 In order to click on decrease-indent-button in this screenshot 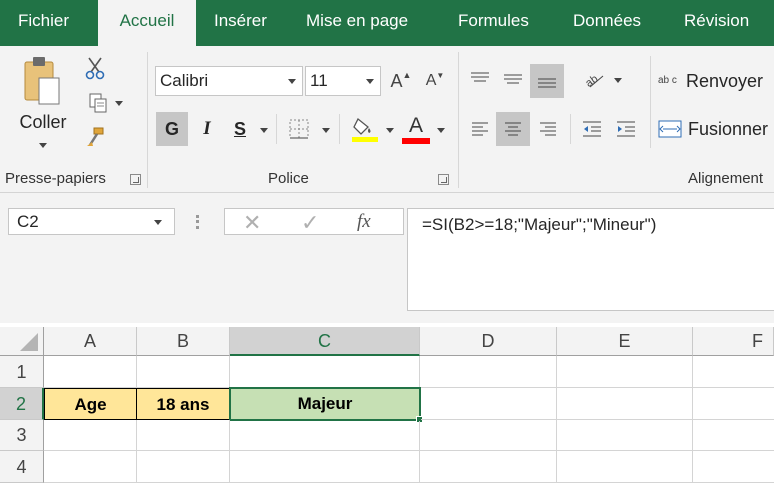, I will do `click(592, 129)`.